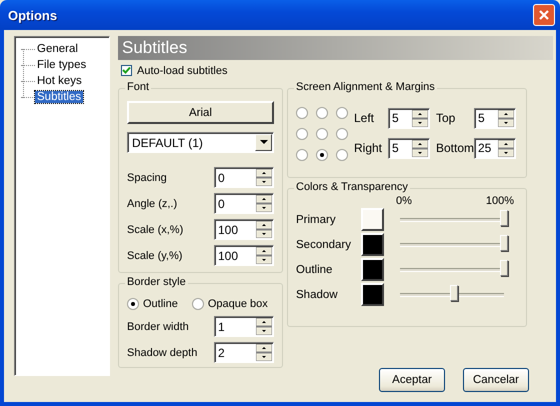 The width and height of the screenshot is (560, 406). I want to click on field-label: Top, so click(445, 118).